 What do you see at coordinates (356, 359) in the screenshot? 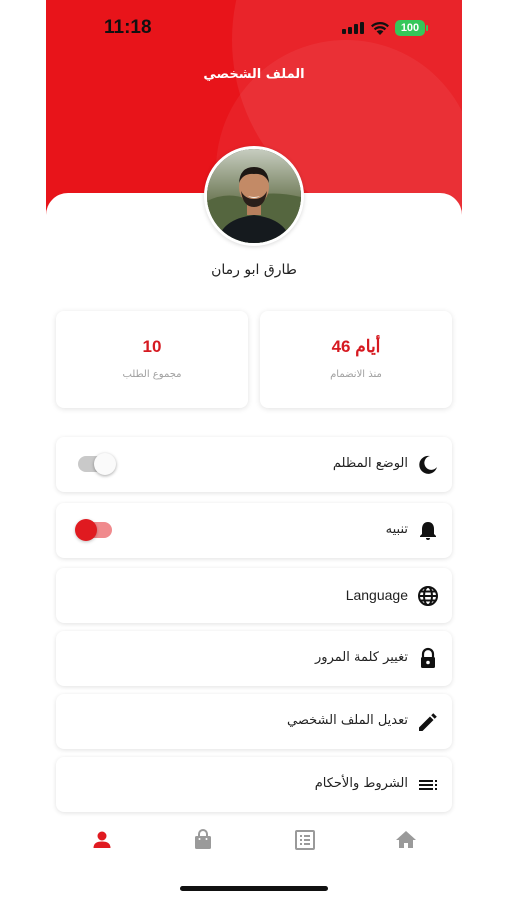
I see `member-since-card: 46 أيام منذ الانضمام` at bounding box center [356, 359].